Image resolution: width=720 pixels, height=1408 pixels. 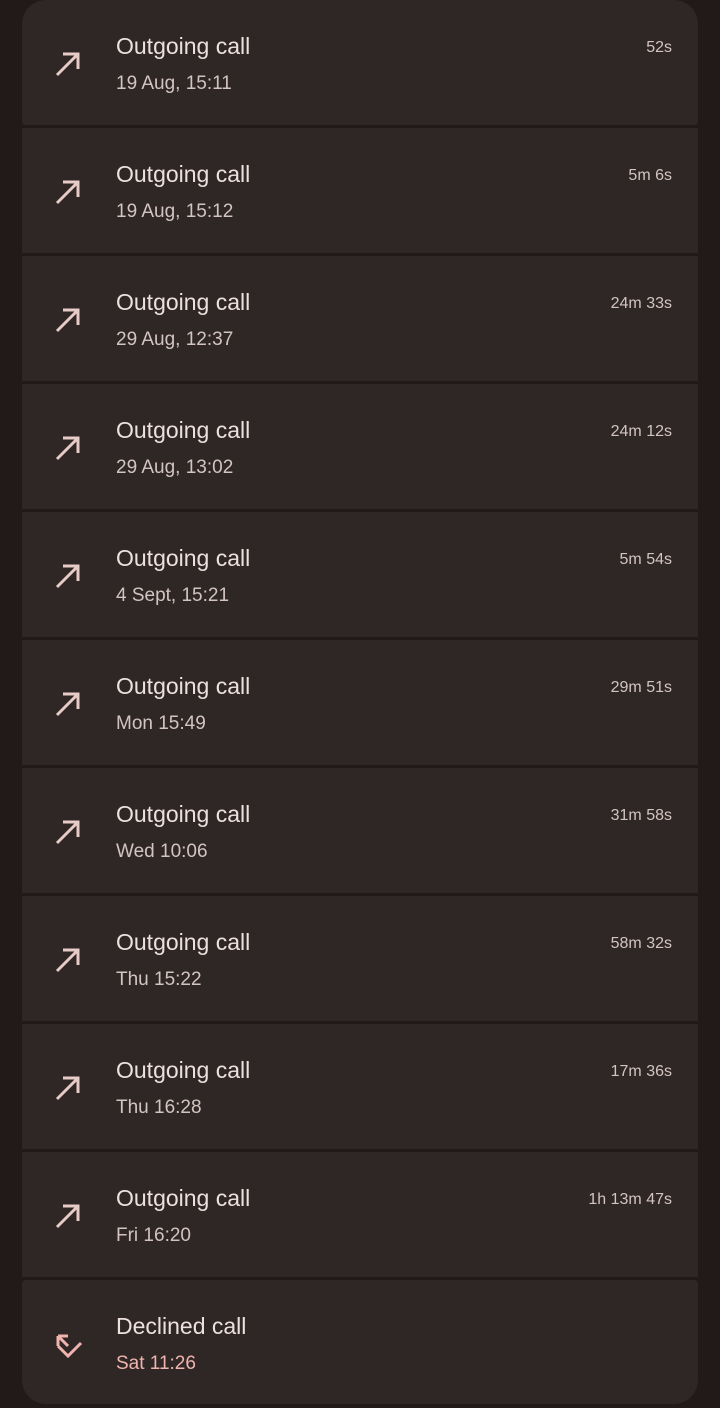 I want to click on call-log-row: Outgoing call Wed 10:06 31m 58s, so click(x=360, y=830).